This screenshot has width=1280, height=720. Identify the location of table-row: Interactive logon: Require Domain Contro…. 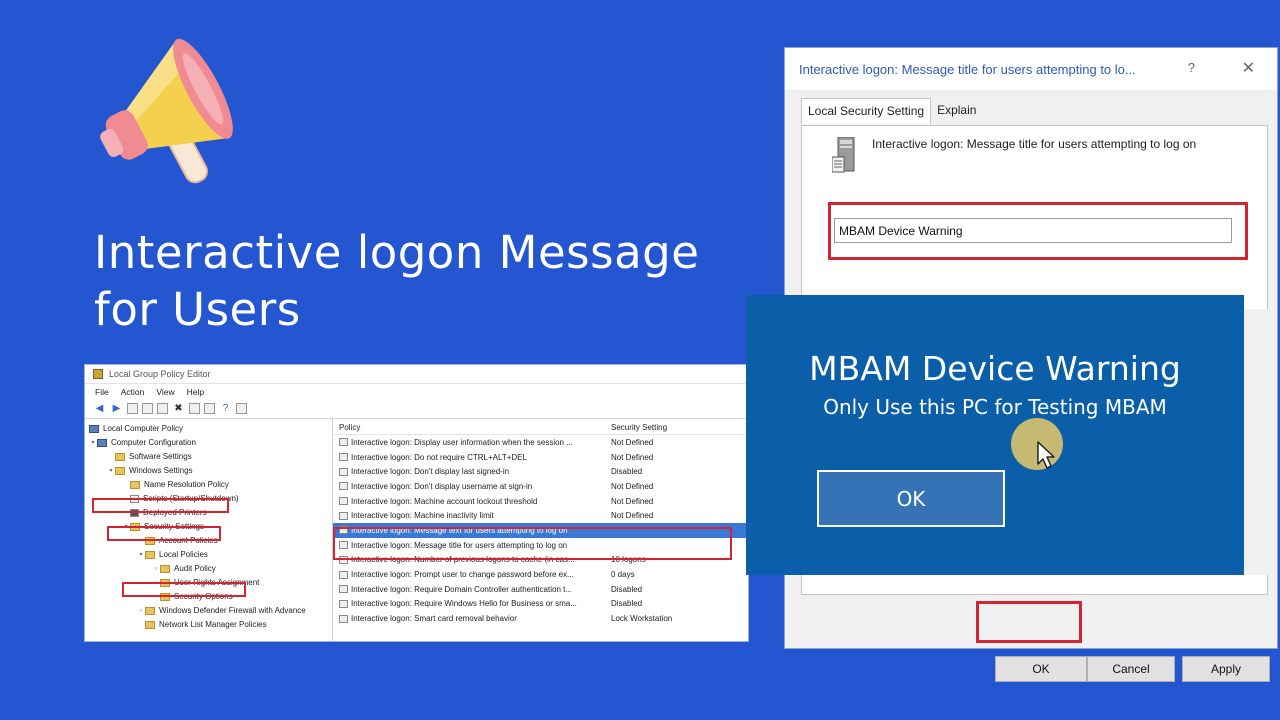
(540, 589).